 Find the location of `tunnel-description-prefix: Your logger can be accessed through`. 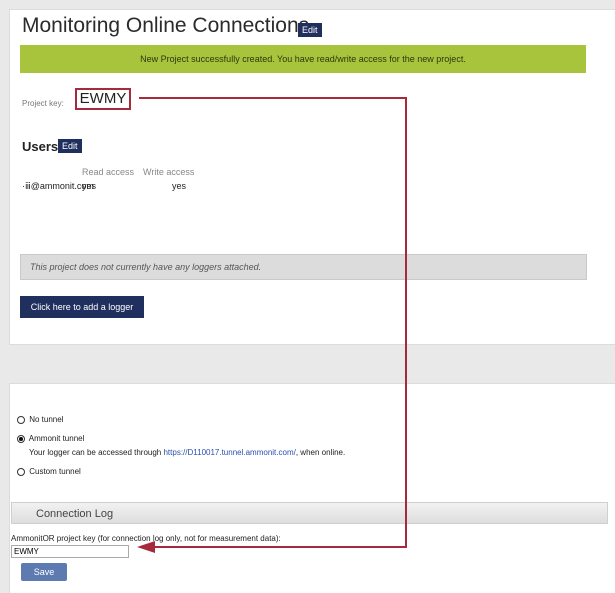

tunnel-description-prefix: Your logger can be accessed through is located at coordinates (96, 452).